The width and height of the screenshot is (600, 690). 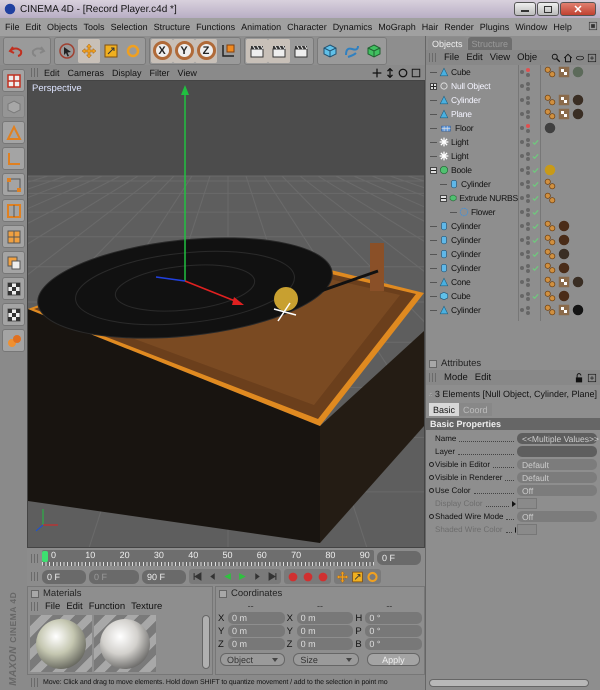 What do you see at coordinates (94, 27) in the screenshot?
I see `menu-item: Tools` at bounding box center [94, 27].